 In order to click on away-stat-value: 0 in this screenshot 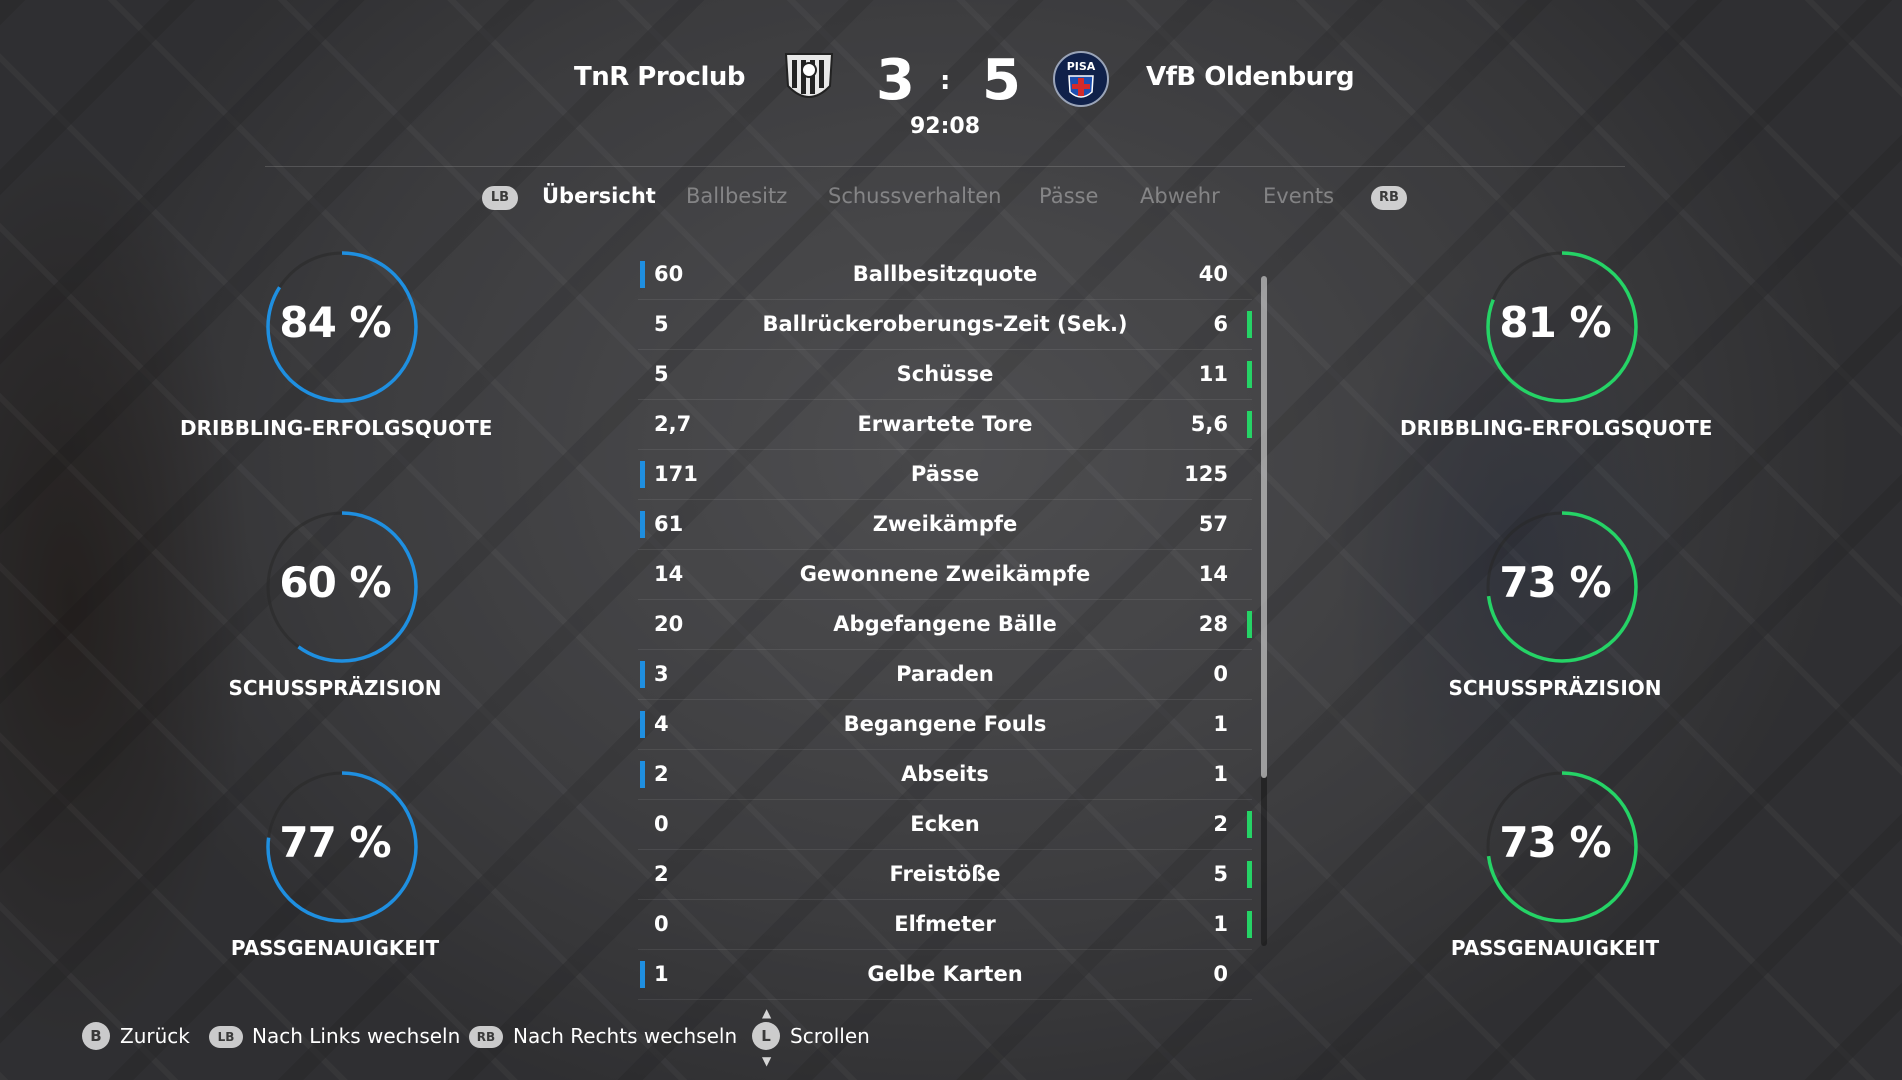, I will do `click(1220, 974)`.